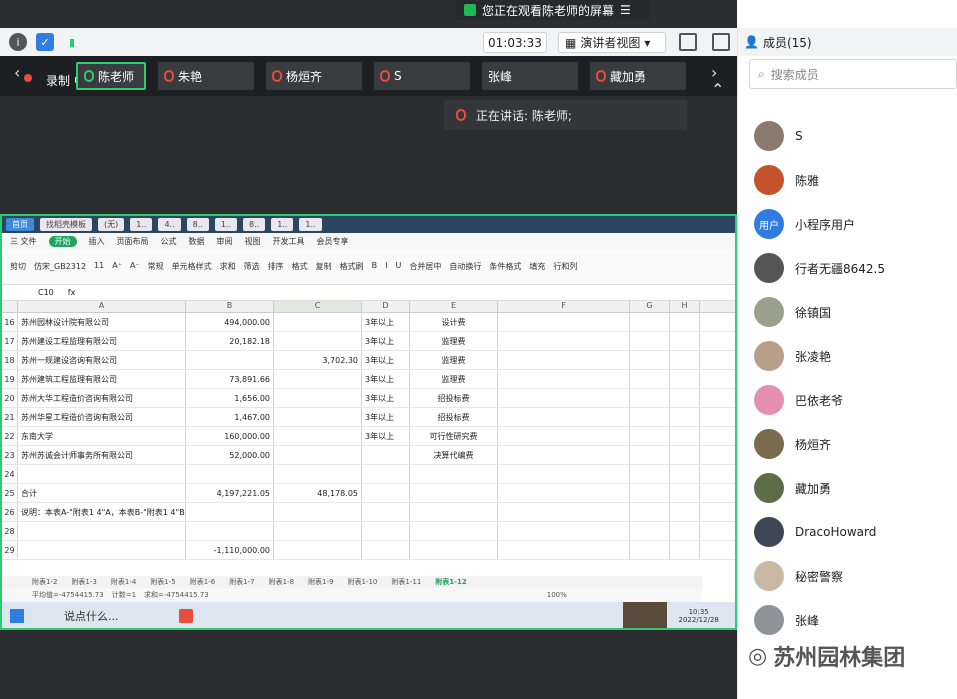  Describe the element at coordinates (324, 266) in the screenshot. I see `ribbon-copy: 复制` at that location.